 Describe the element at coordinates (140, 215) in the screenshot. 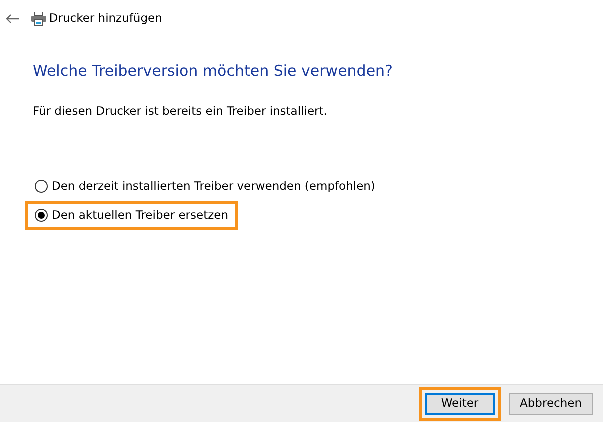

I see `option-label: Den aktuellen Treiber ersetzen` at that location.